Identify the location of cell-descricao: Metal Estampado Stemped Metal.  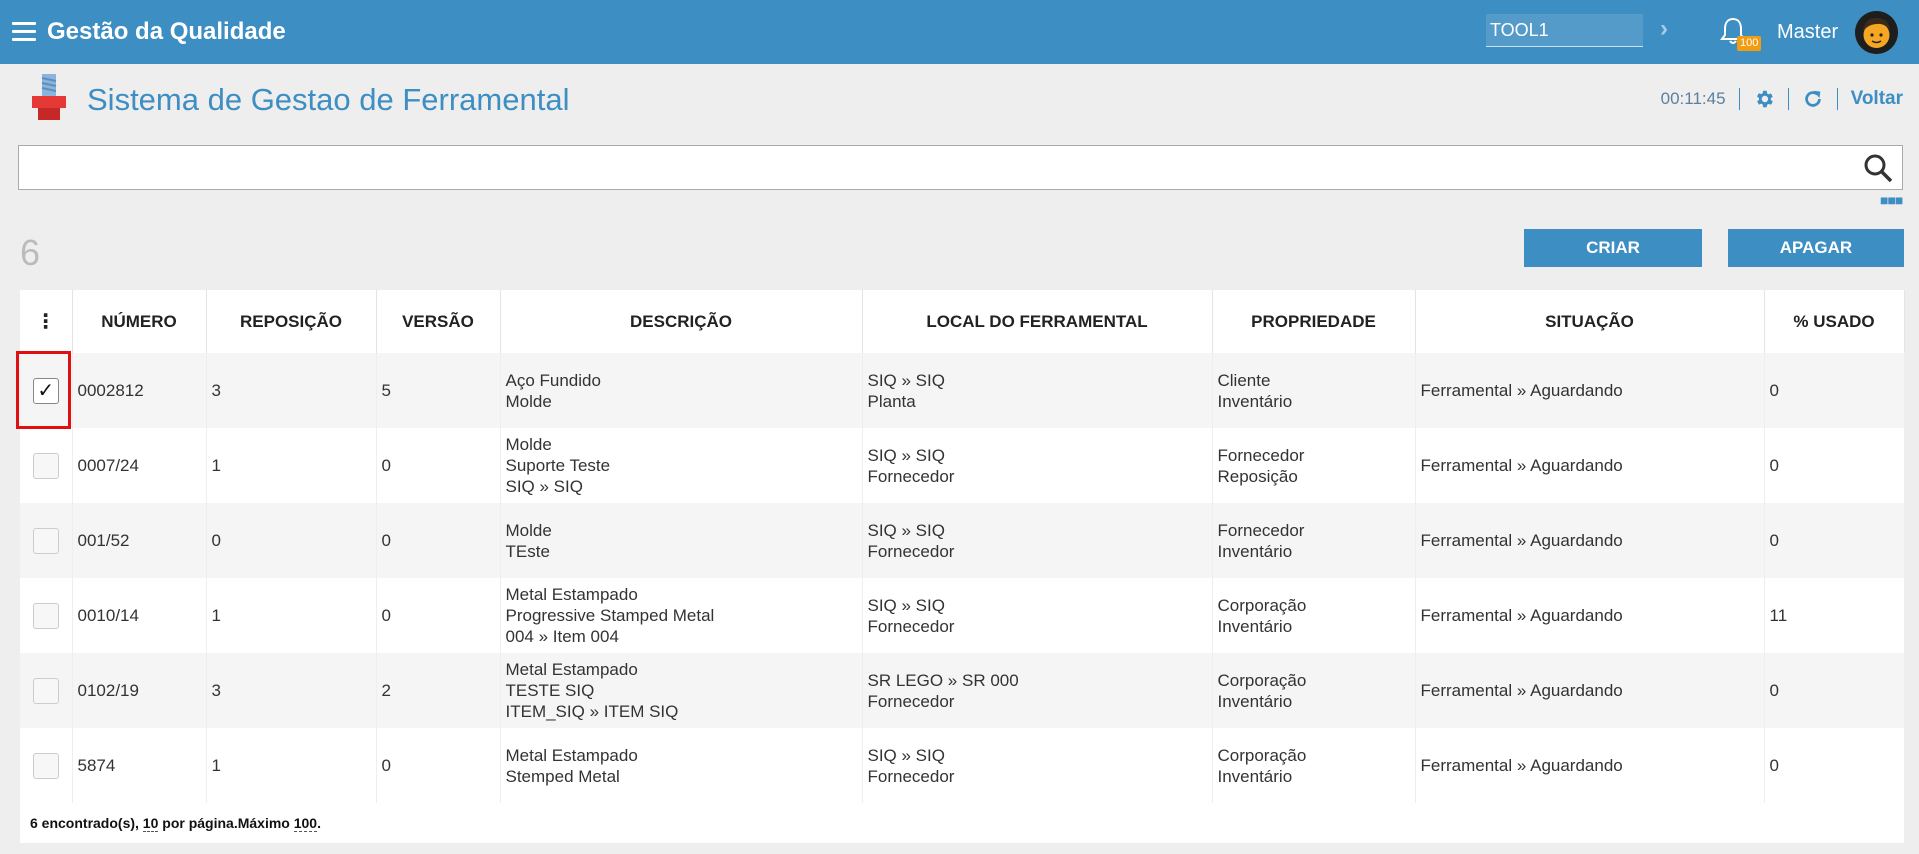
(681, 765).